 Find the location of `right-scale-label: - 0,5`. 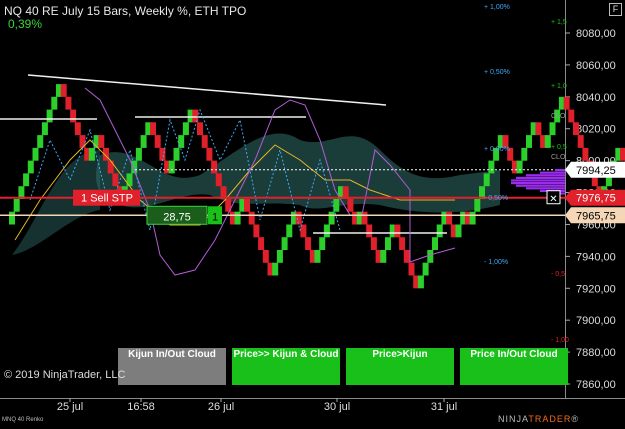

right-scale-label: - 0,5 is located at coordinates (558, 274).